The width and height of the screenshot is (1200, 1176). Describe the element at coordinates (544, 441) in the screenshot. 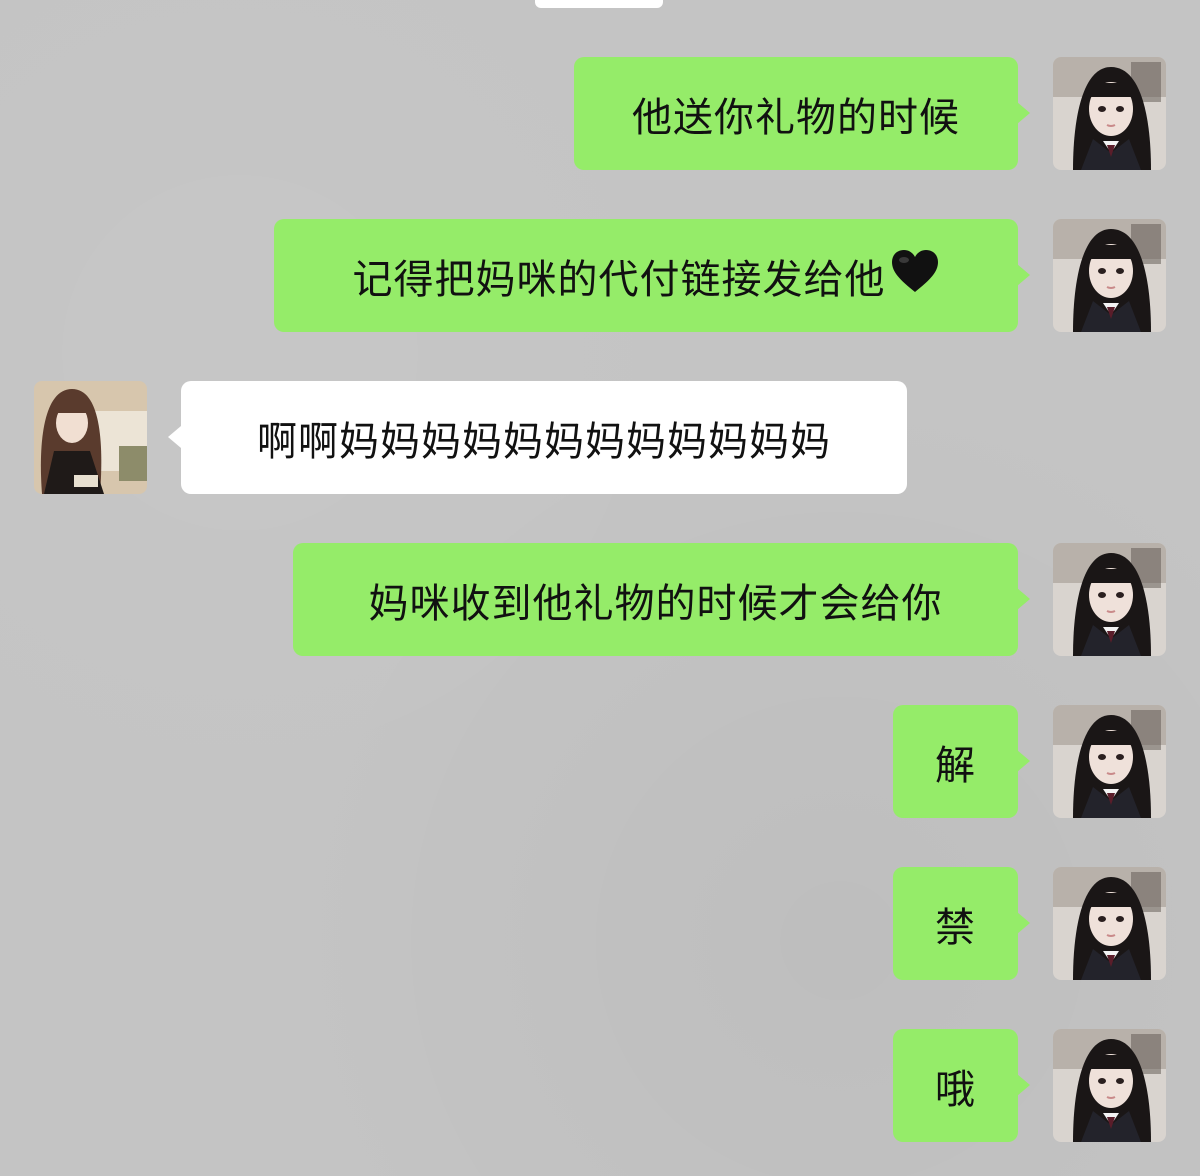

I see `message-text: 啊啊妈妈妈妈妈妈妈妈妈妈妈妈` at that location.